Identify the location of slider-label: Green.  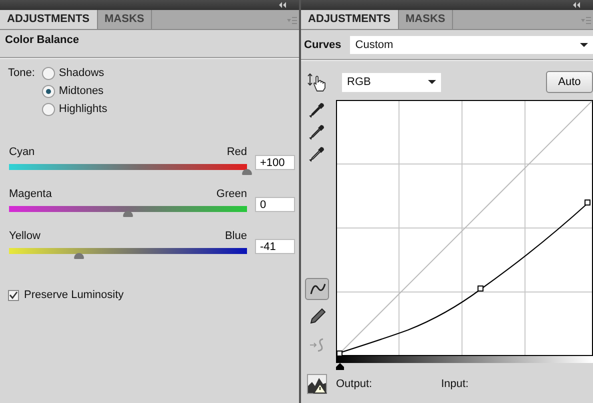
(231, 195).